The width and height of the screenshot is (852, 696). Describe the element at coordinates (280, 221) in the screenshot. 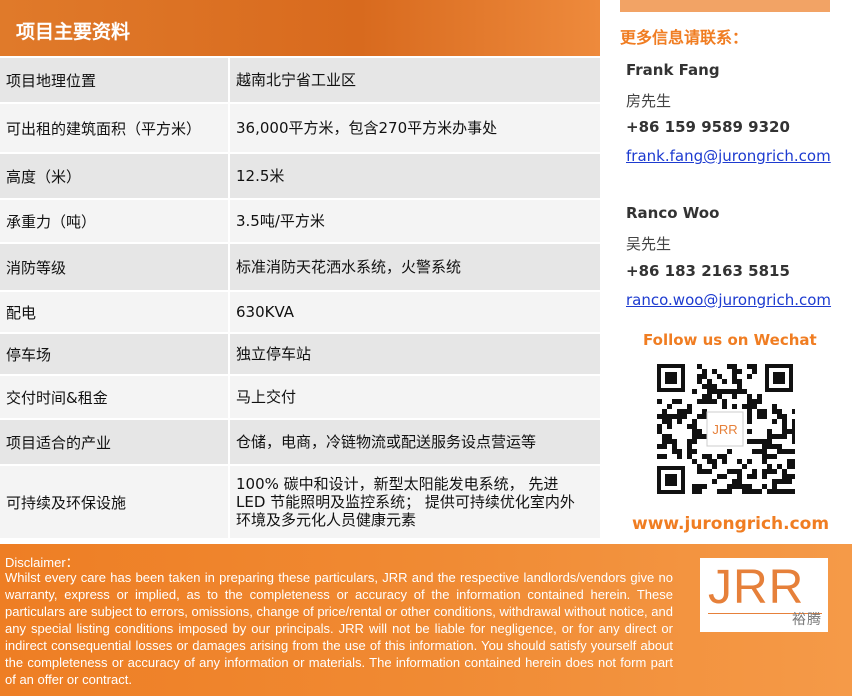

I see `row-value: 3.5吨/平方米` at that location.